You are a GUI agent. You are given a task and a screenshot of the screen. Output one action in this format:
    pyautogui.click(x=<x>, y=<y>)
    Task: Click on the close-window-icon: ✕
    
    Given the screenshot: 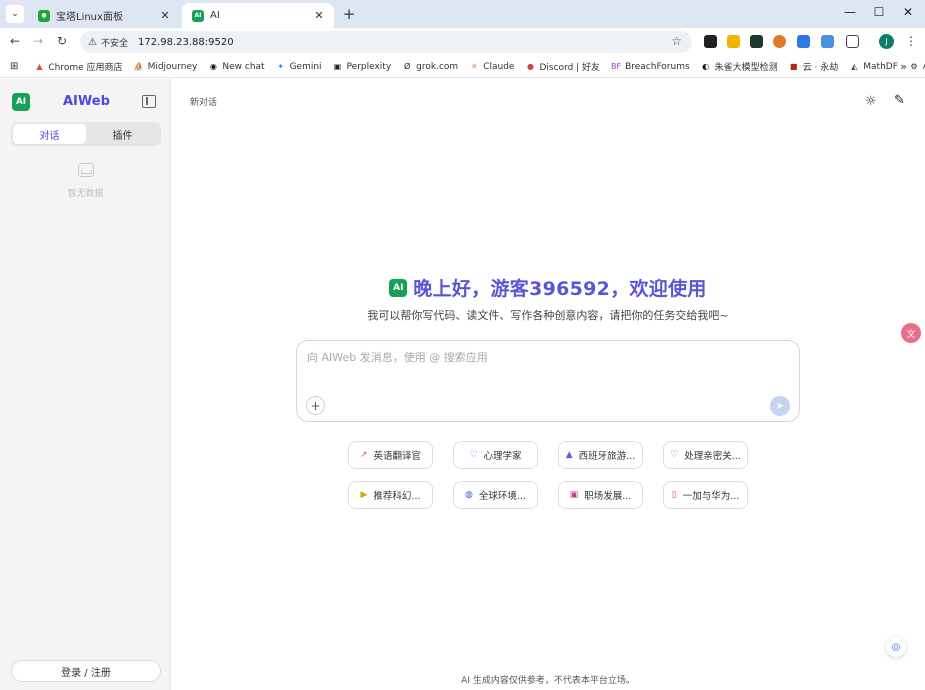 What is the action you would take?
    pyautogui.click(x=908, y=12)
    